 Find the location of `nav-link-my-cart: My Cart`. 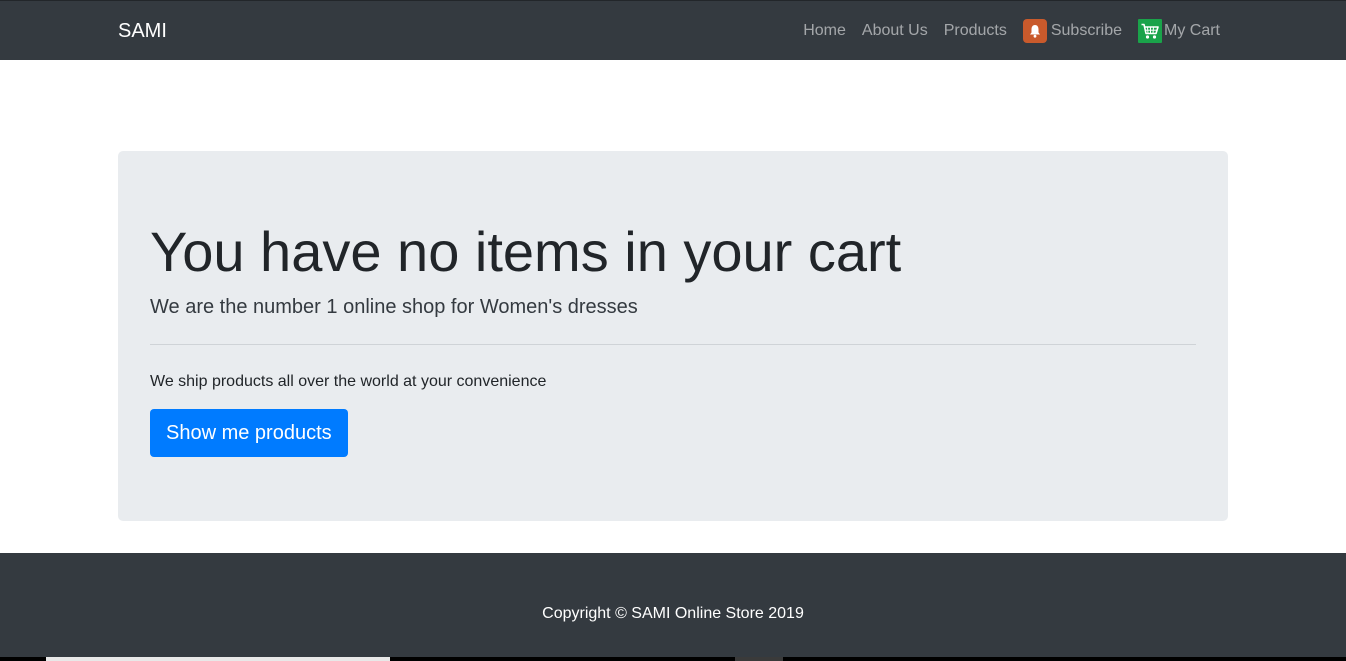

nav-link-my-cart: My Cart is located at coordinates (1179, 31).